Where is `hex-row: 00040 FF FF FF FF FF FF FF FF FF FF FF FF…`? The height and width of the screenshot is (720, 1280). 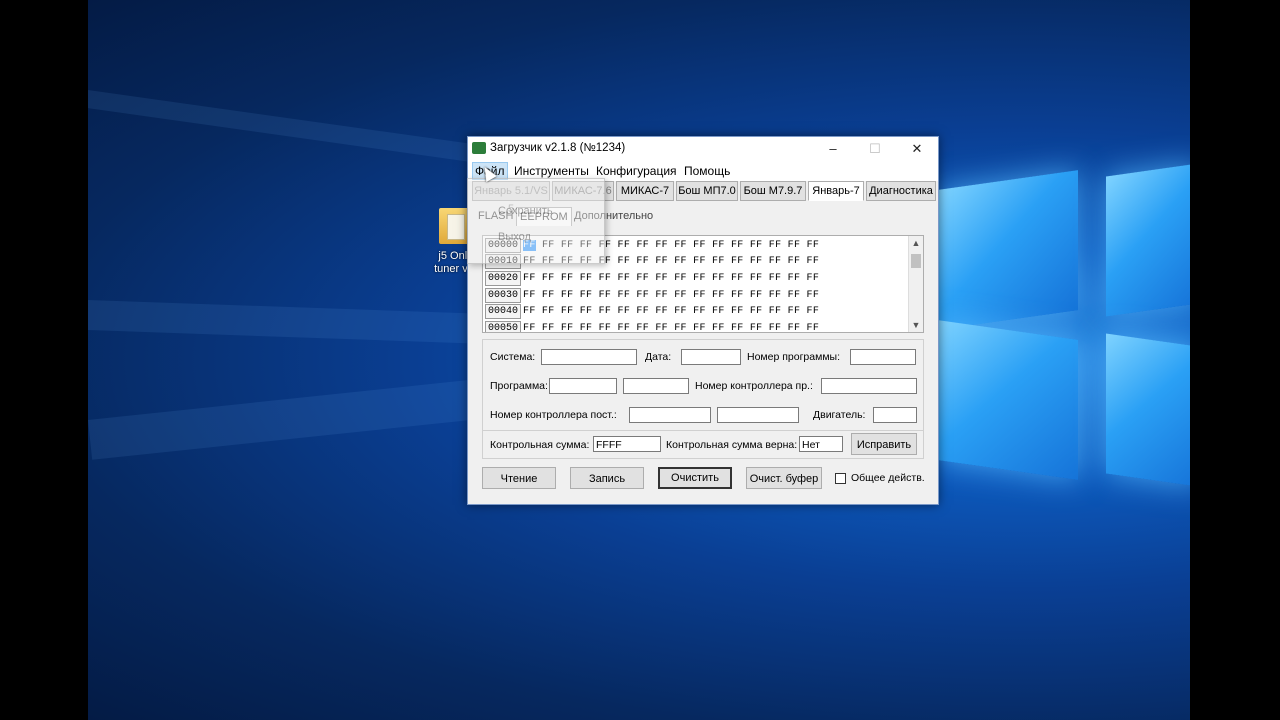 hex-row: 00040 FF FF FF FF FF FF FF FF FF FF FF FF… is located at coordinates (652, 312).